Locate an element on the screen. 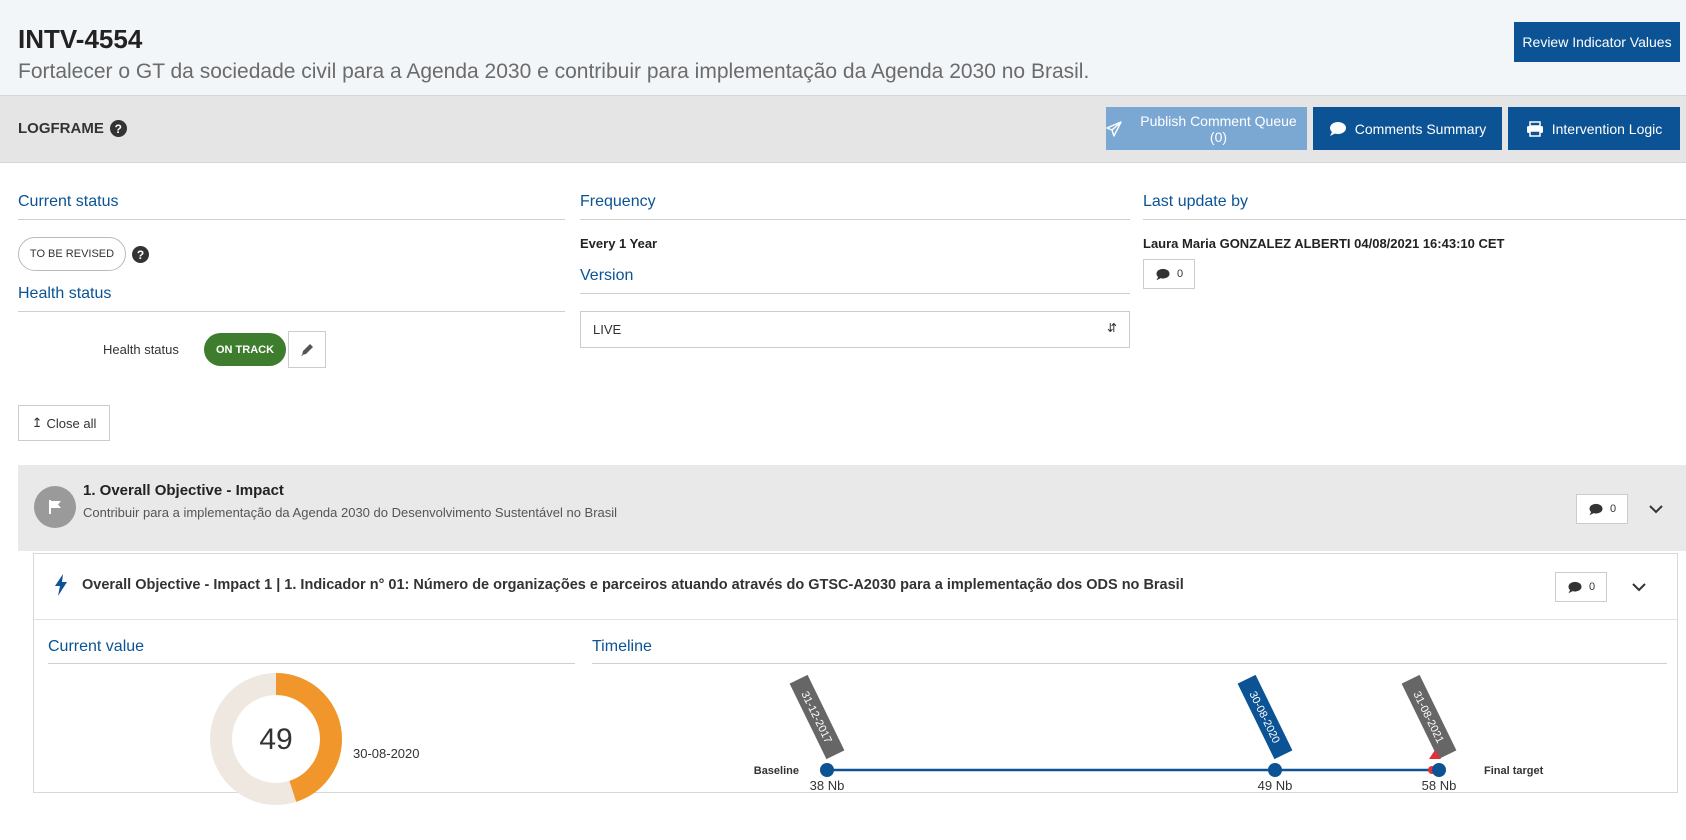 Image resolution: width=1686 pixels, height=840 pixels. logframe-title-label: LOGFRAME is located at coordinates (61, 128).